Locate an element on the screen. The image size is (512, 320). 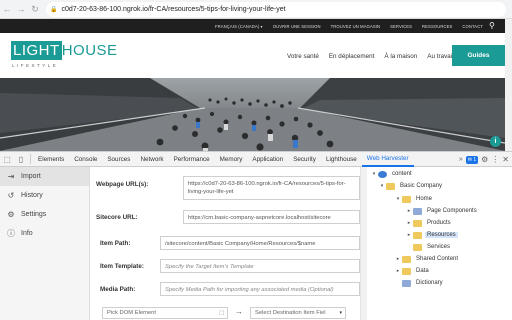
nav-at-home: À la maison is located at coordinates (400, 56).